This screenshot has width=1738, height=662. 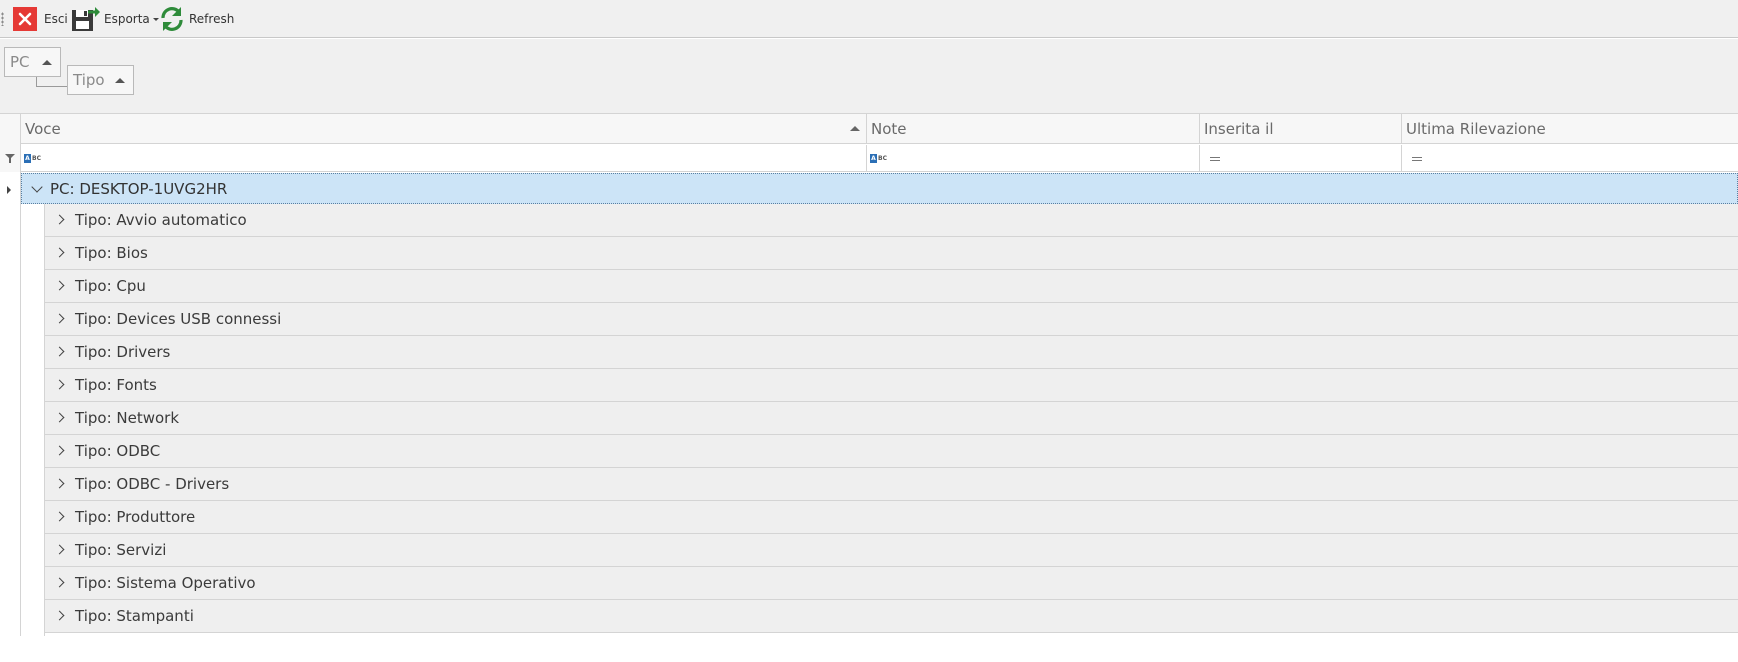 I want to click on group-by-panel, so click(x=869, y=76).